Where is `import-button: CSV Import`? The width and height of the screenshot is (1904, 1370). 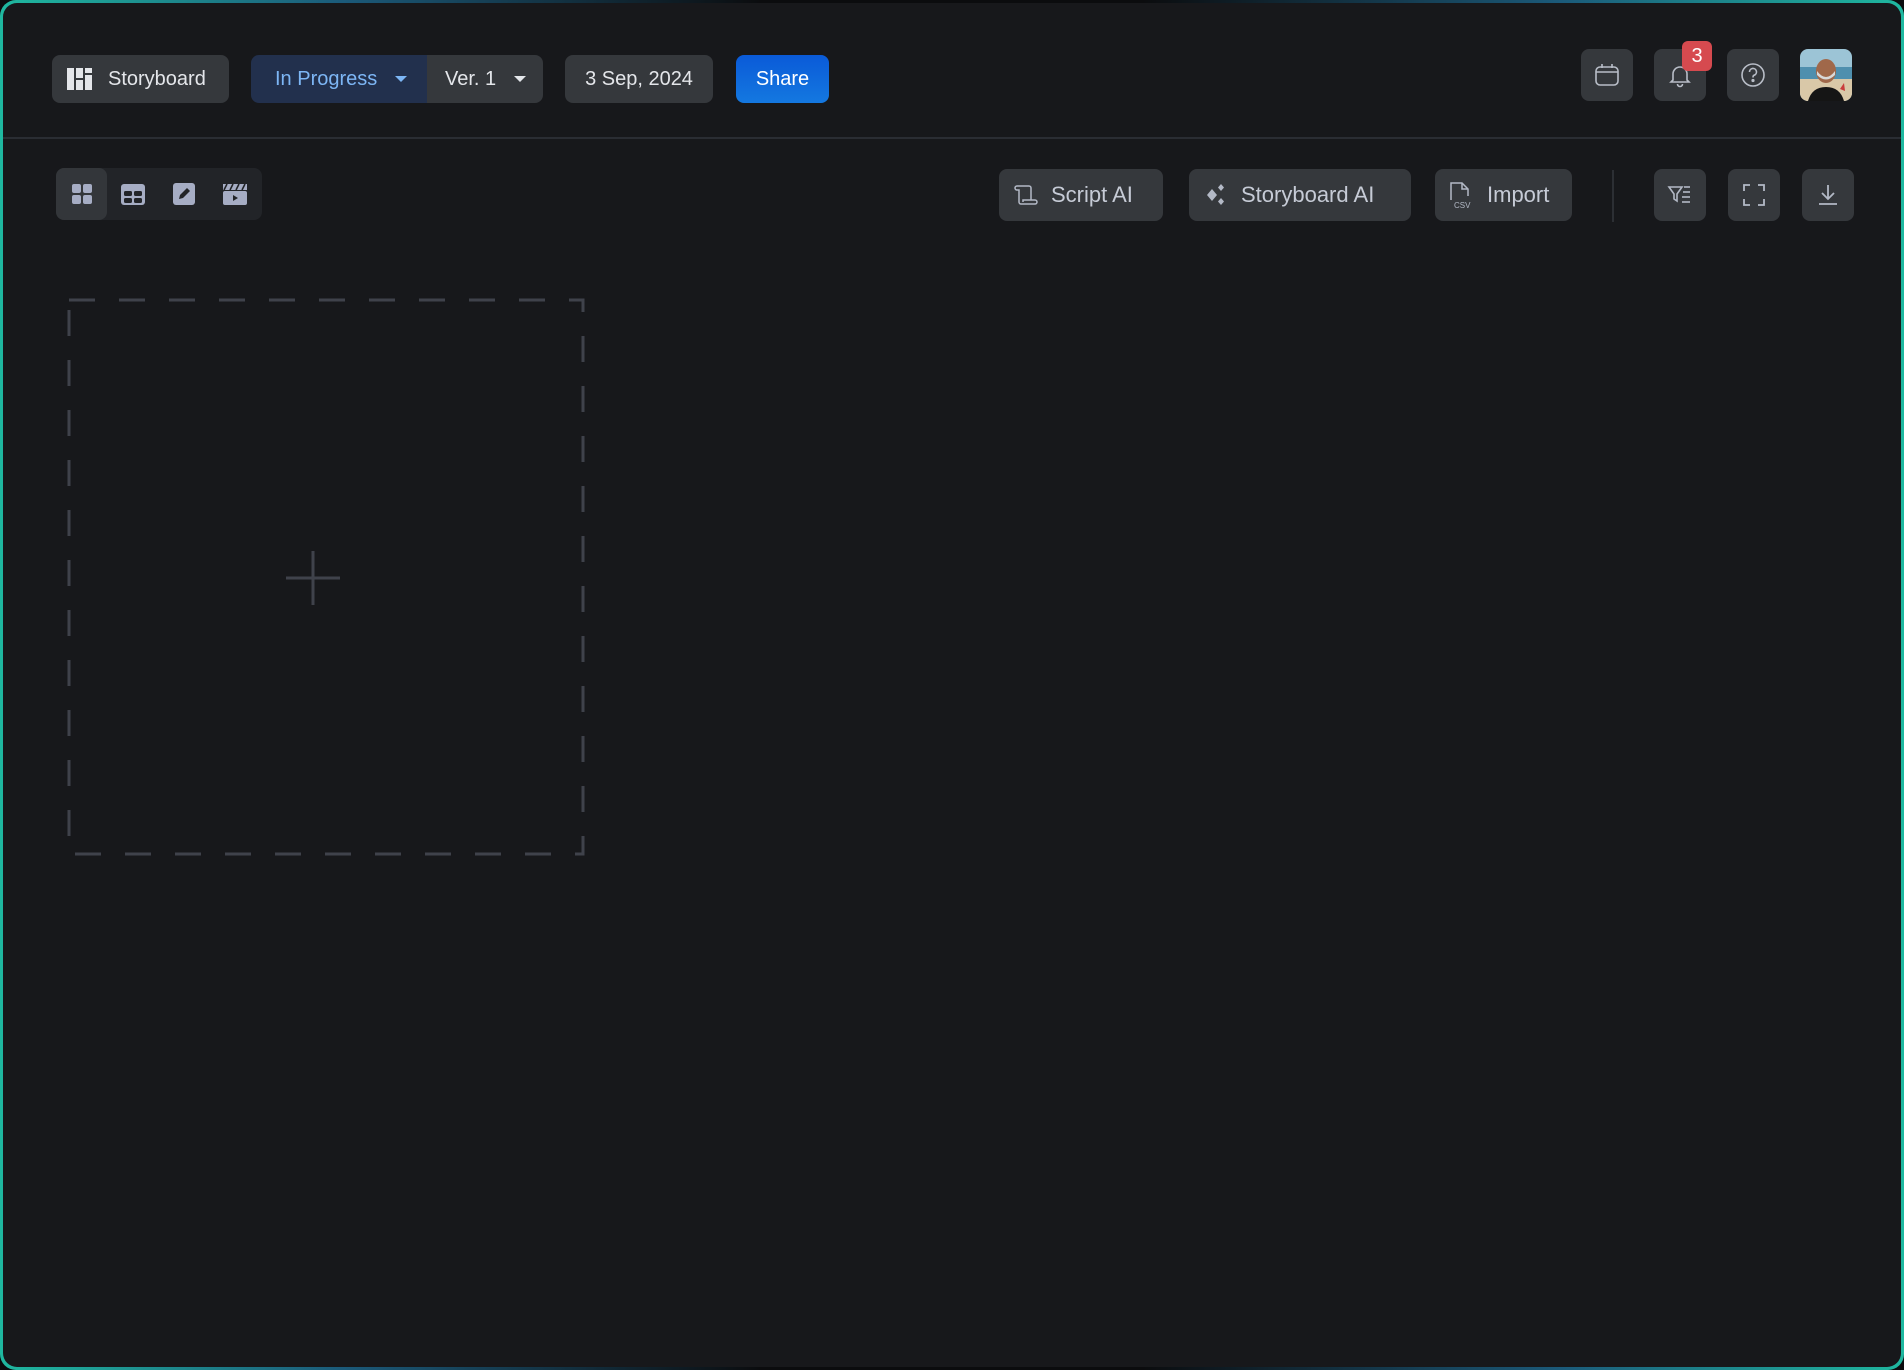
import-button: CSV Import is located at coordinates (1503, 195).